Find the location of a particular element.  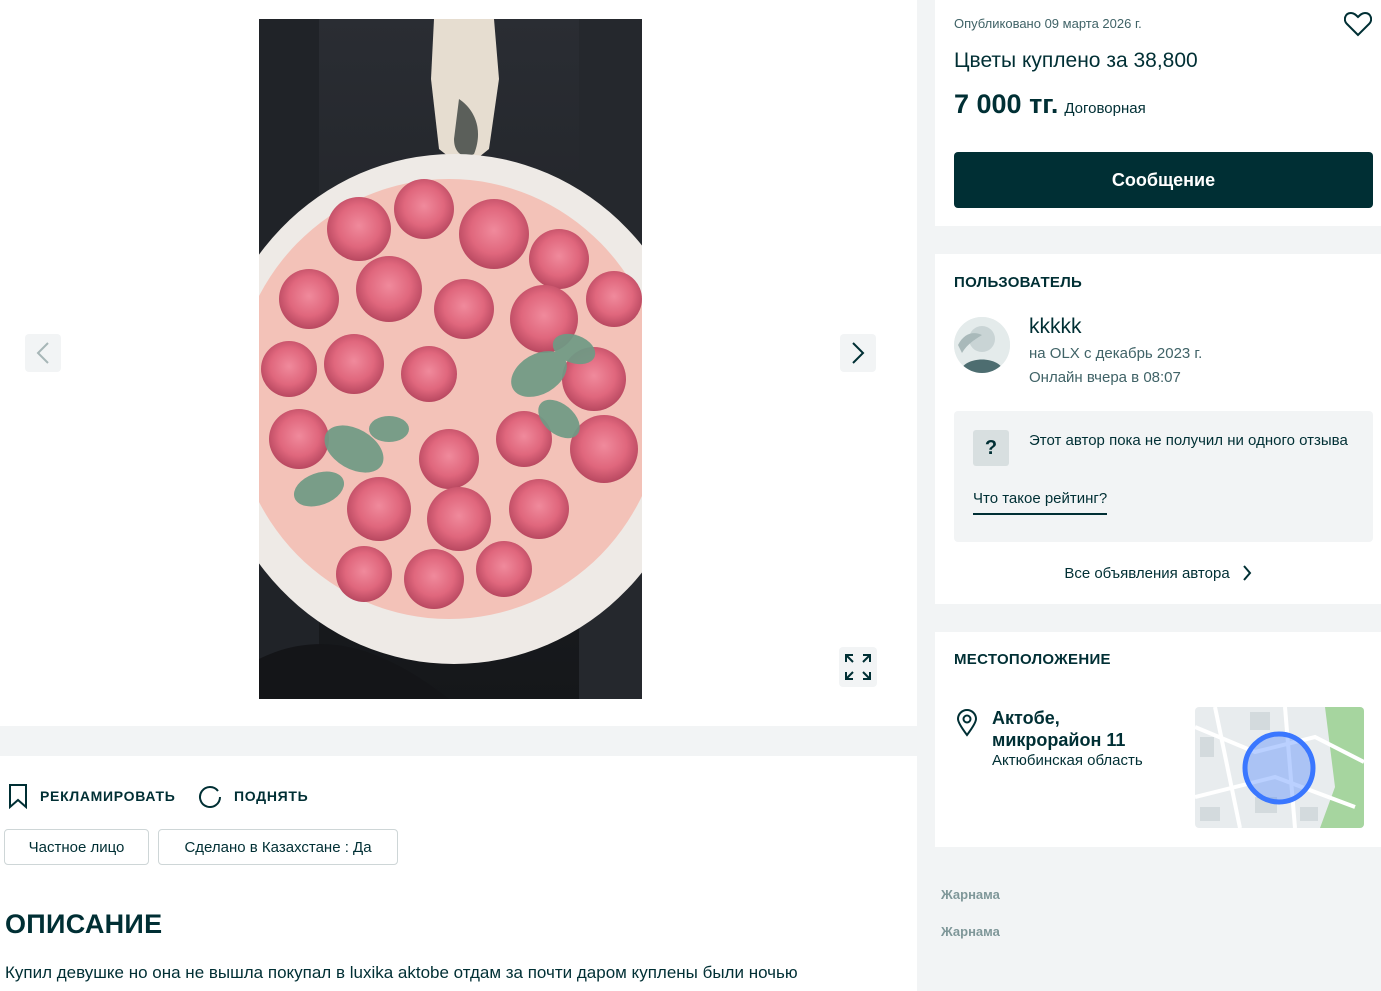

user-member-since: на OLX с декабрь 2023 г. is located at coordinates (1116, 353).